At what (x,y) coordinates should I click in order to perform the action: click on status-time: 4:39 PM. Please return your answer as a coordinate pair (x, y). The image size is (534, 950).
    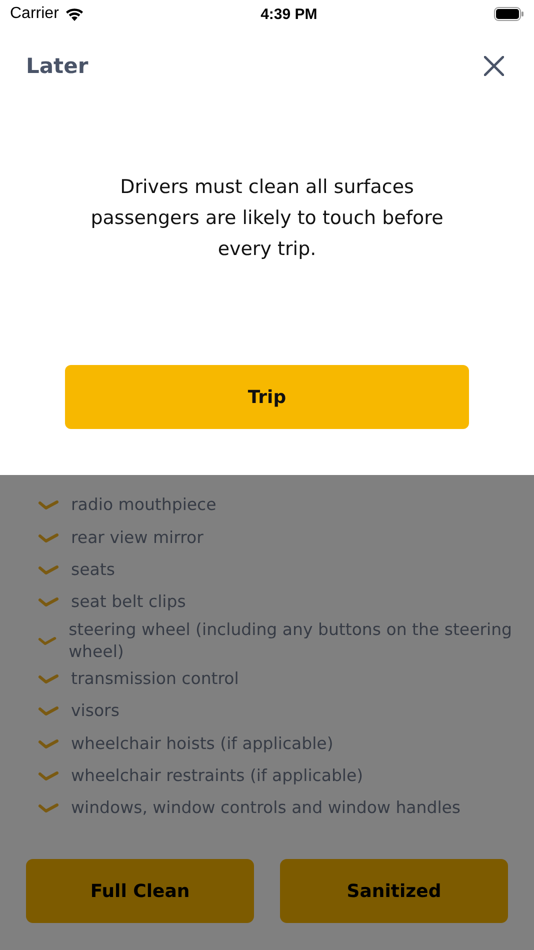
    Looking at the image, I should click on (289, 14).